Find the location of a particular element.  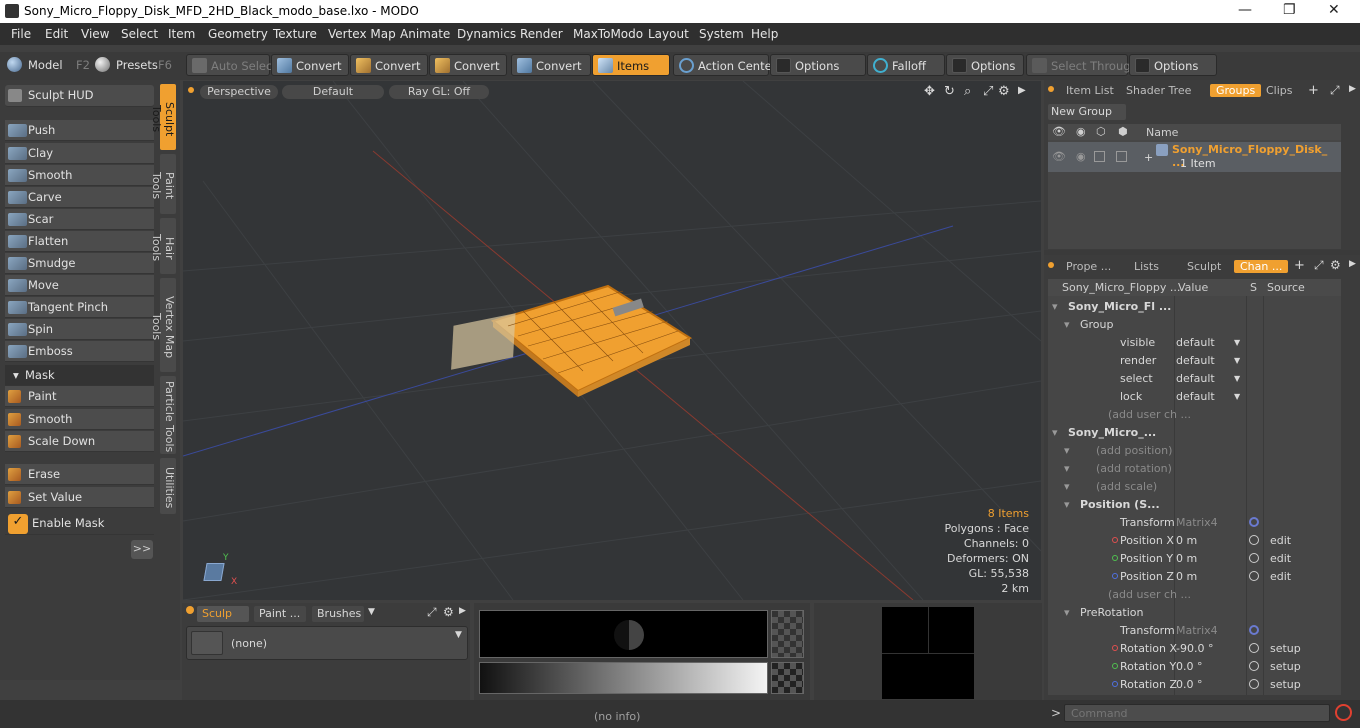

channel-row: Position X0 m edit is located at coordinates (1194, 540).